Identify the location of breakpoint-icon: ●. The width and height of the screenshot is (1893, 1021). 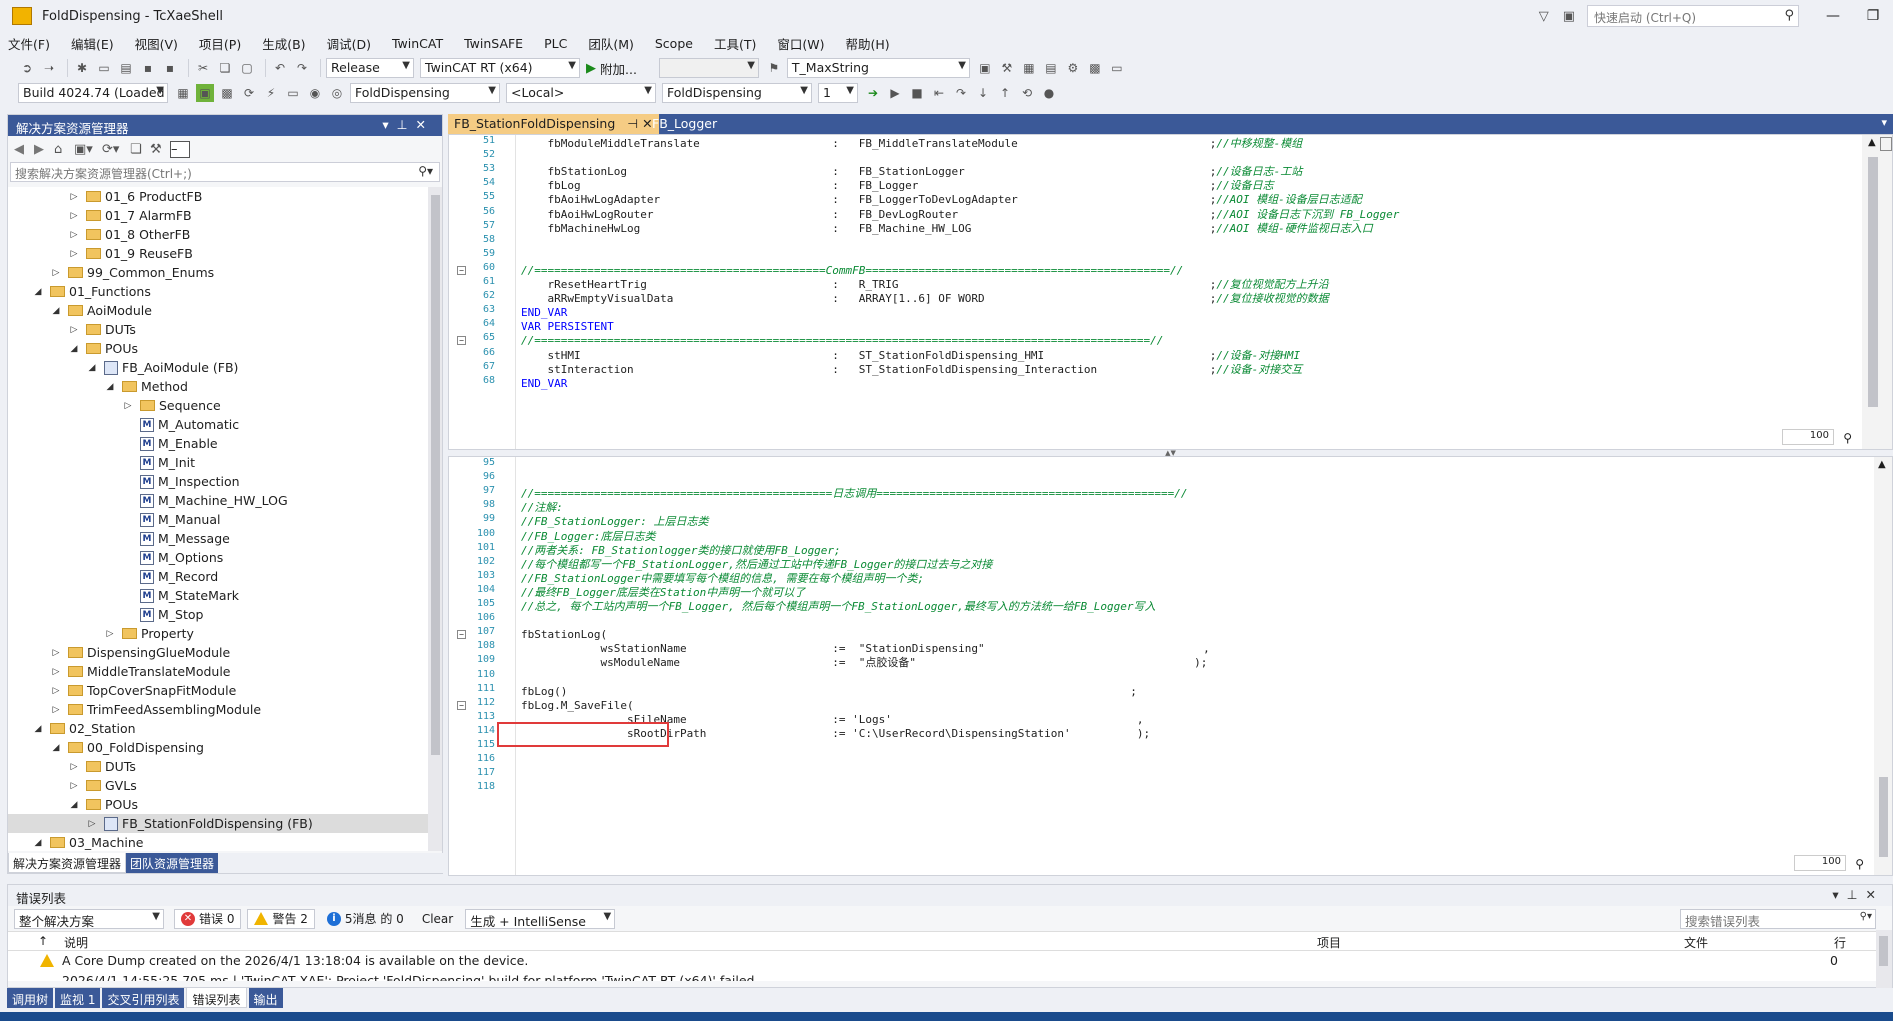
(1049, 93).